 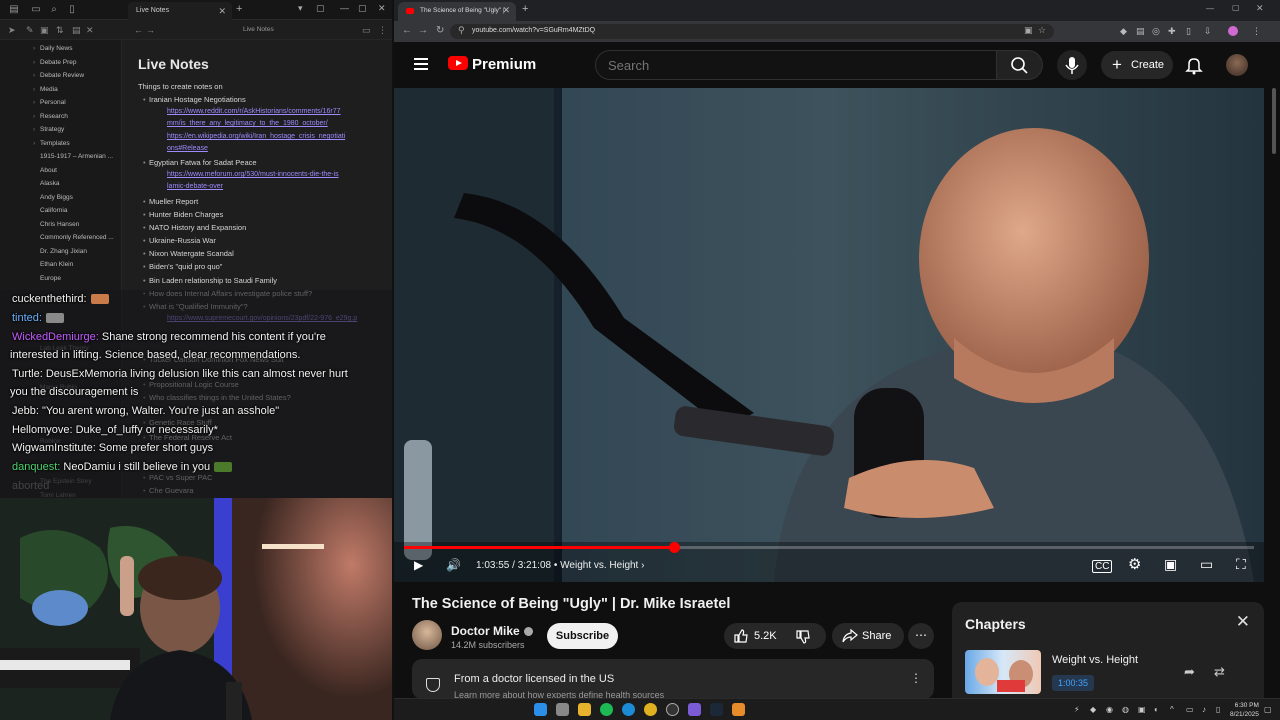 What do you see at coordinates (716, 709) in the screenshot?
I see `steam-icon` at bounding box center [716, 709].